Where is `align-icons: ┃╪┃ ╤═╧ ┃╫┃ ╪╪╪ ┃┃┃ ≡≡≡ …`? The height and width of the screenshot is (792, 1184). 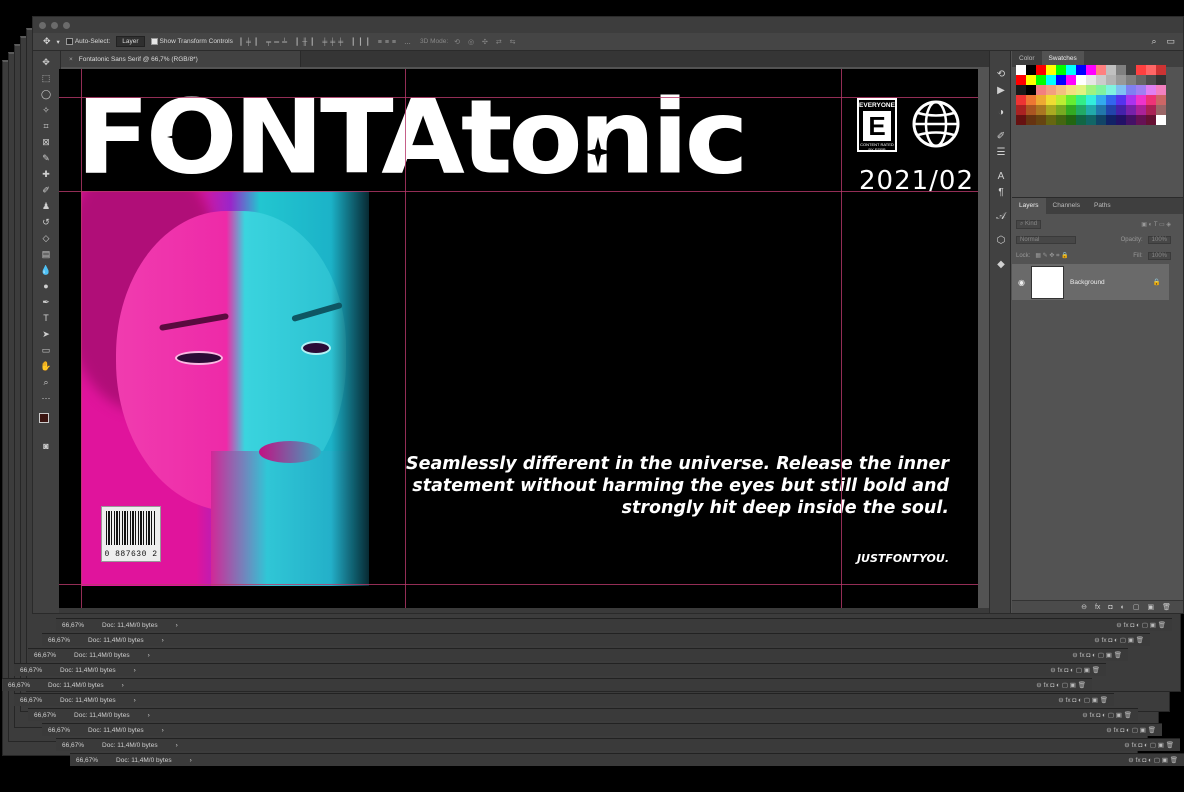
align-icons: ┃╪┃ ╤═╧ ┃╫┃ ╪╪╪ ┃┃┃ ≡≡≡ … is located at coordinates (326, 42).